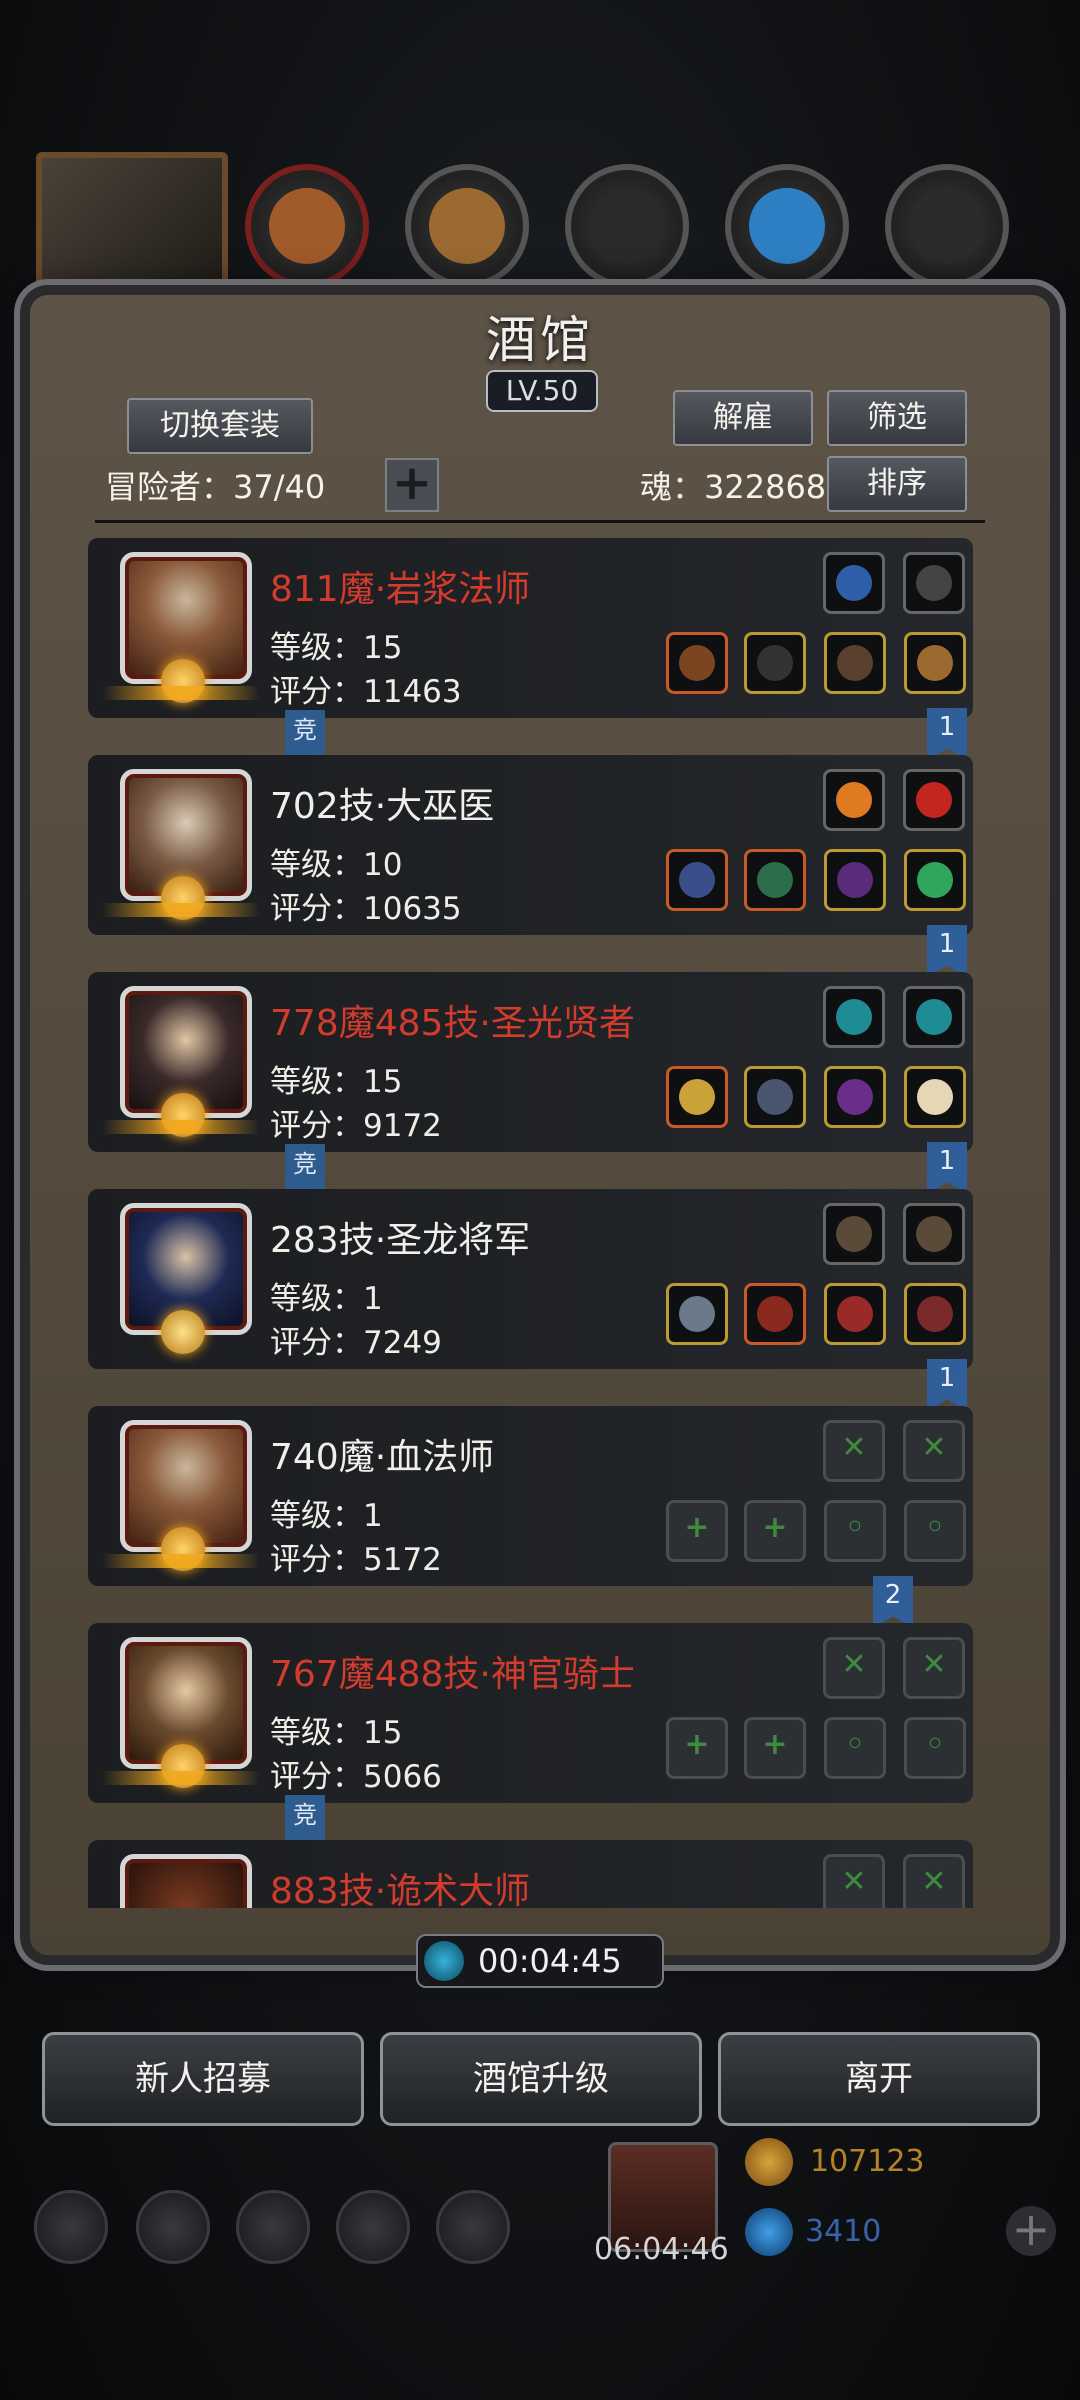 The height and width of the screenshot is (2400, 1080). I want to click on add-currency-button: +, so click(1031, 2231).